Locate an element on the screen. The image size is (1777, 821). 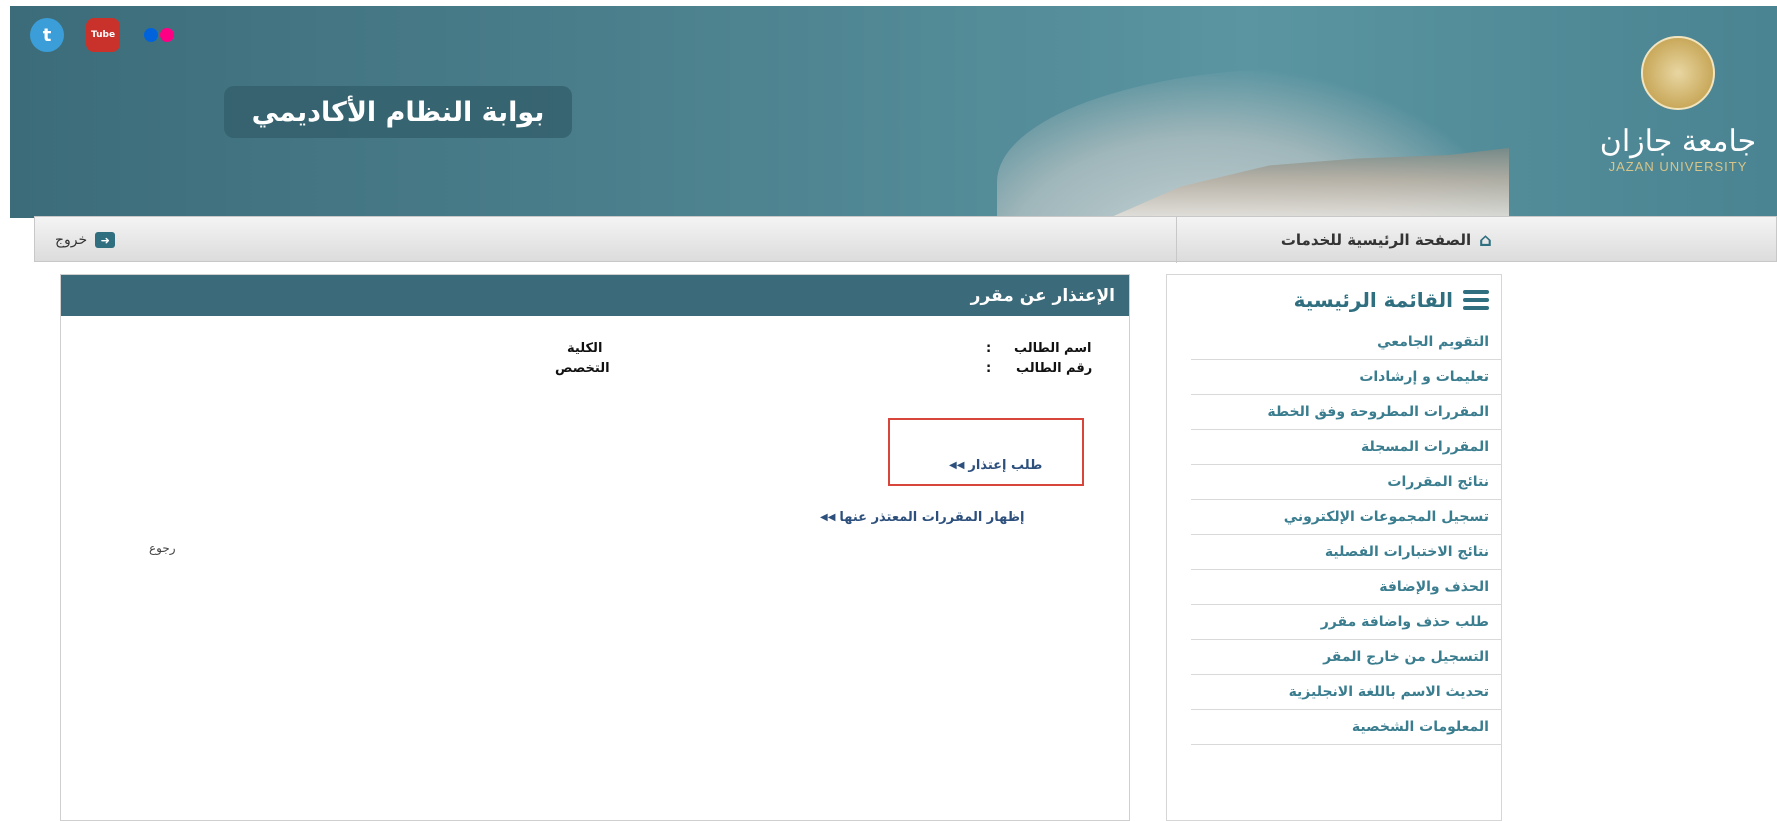
home-services-link: ⌂ الصفحة الرئيسية للخدمات is located at coordinates (1341, 240).